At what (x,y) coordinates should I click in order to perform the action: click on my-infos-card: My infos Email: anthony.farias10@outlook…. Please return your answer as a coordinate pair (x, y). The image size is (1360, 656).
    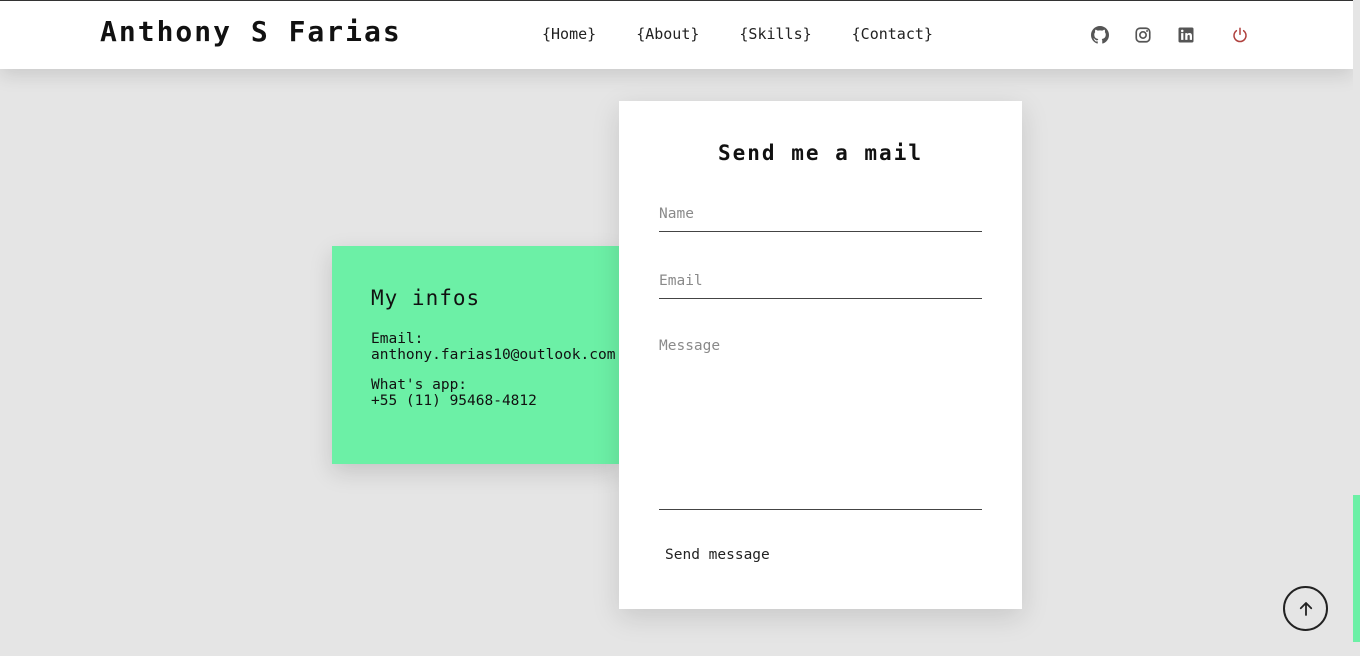
    Looking at the image, I should click on (476, 355).